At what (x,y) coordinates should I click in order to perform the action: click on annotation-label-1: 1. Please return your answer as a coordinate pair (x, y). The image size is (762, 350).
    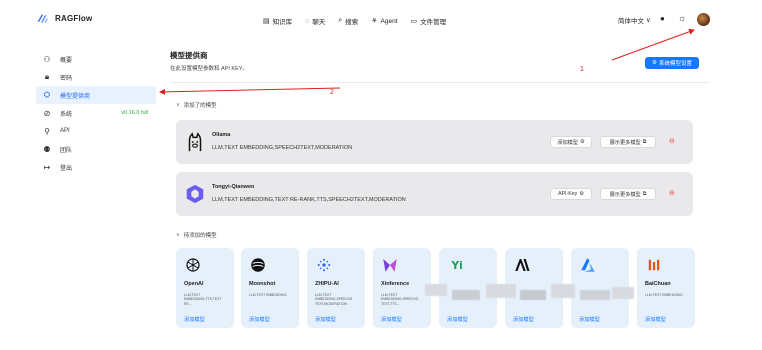
    Looking at the image, I should click on (582, 69).